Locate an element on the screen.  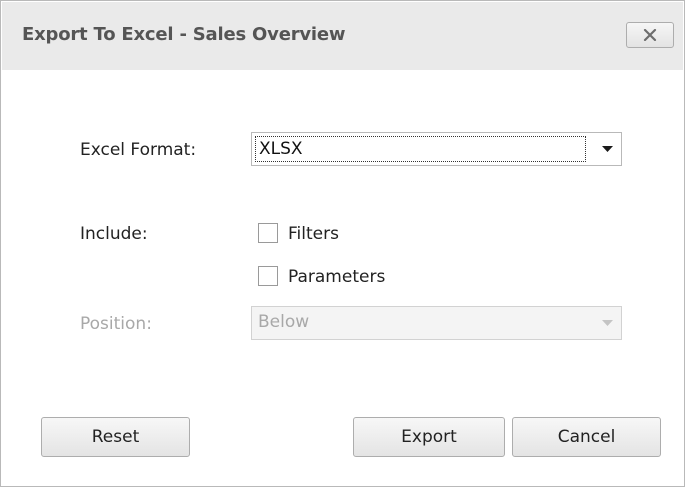
filters-label: Filters is located at coordinates (313, 234).